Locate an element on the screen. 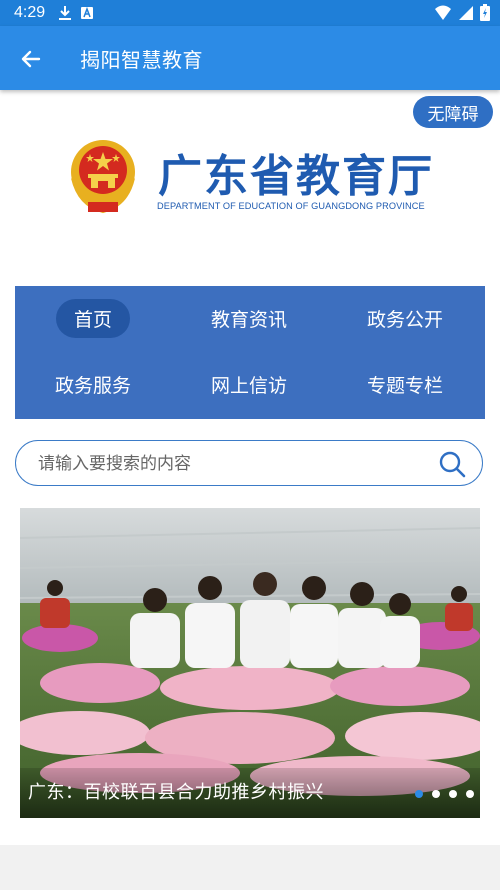 The image size is (500, 890). nav-item-label: 政务服务 is located at coordinates (92, 385).